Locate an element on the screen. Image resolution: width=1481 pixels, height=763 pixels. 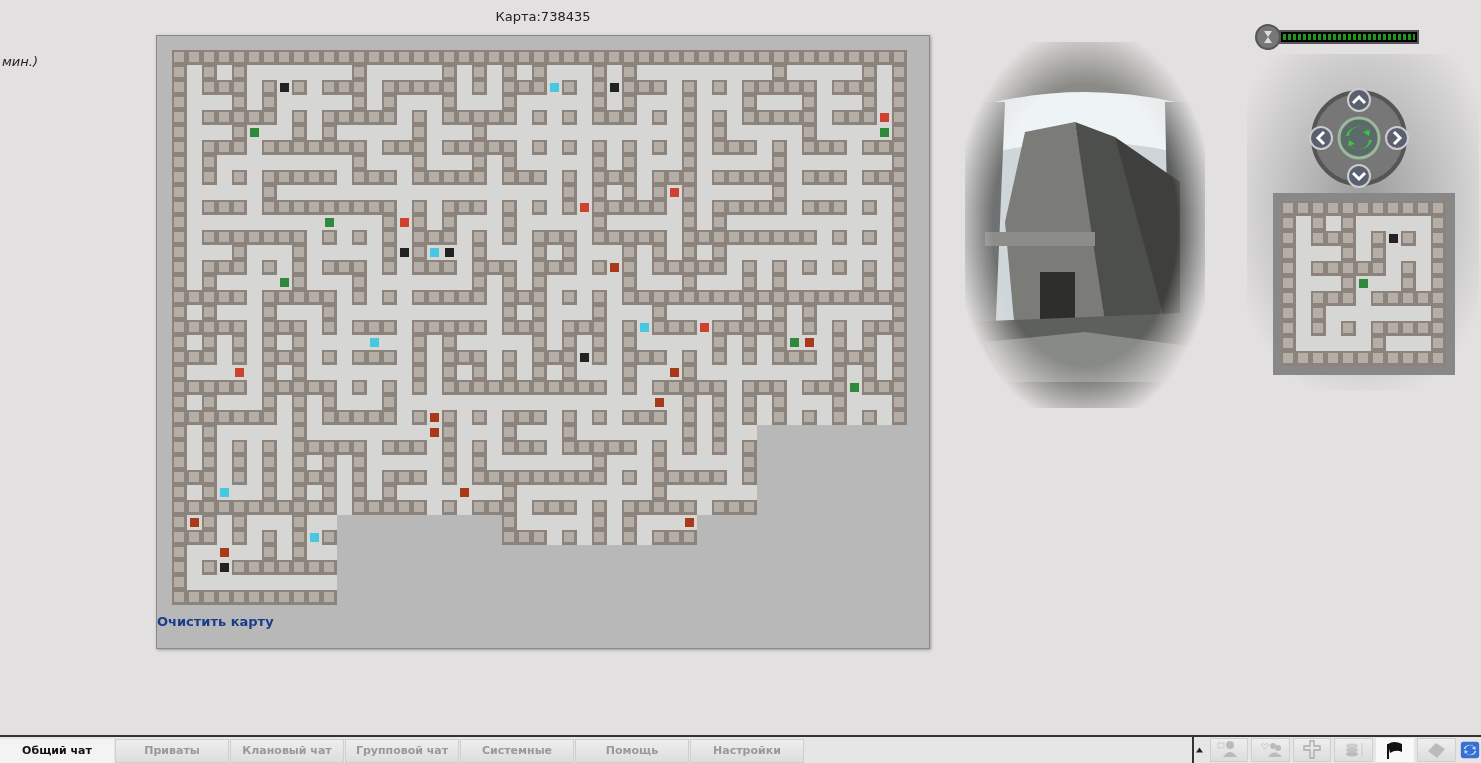
chat-tab: Системные is located at coordinates (517, 751).